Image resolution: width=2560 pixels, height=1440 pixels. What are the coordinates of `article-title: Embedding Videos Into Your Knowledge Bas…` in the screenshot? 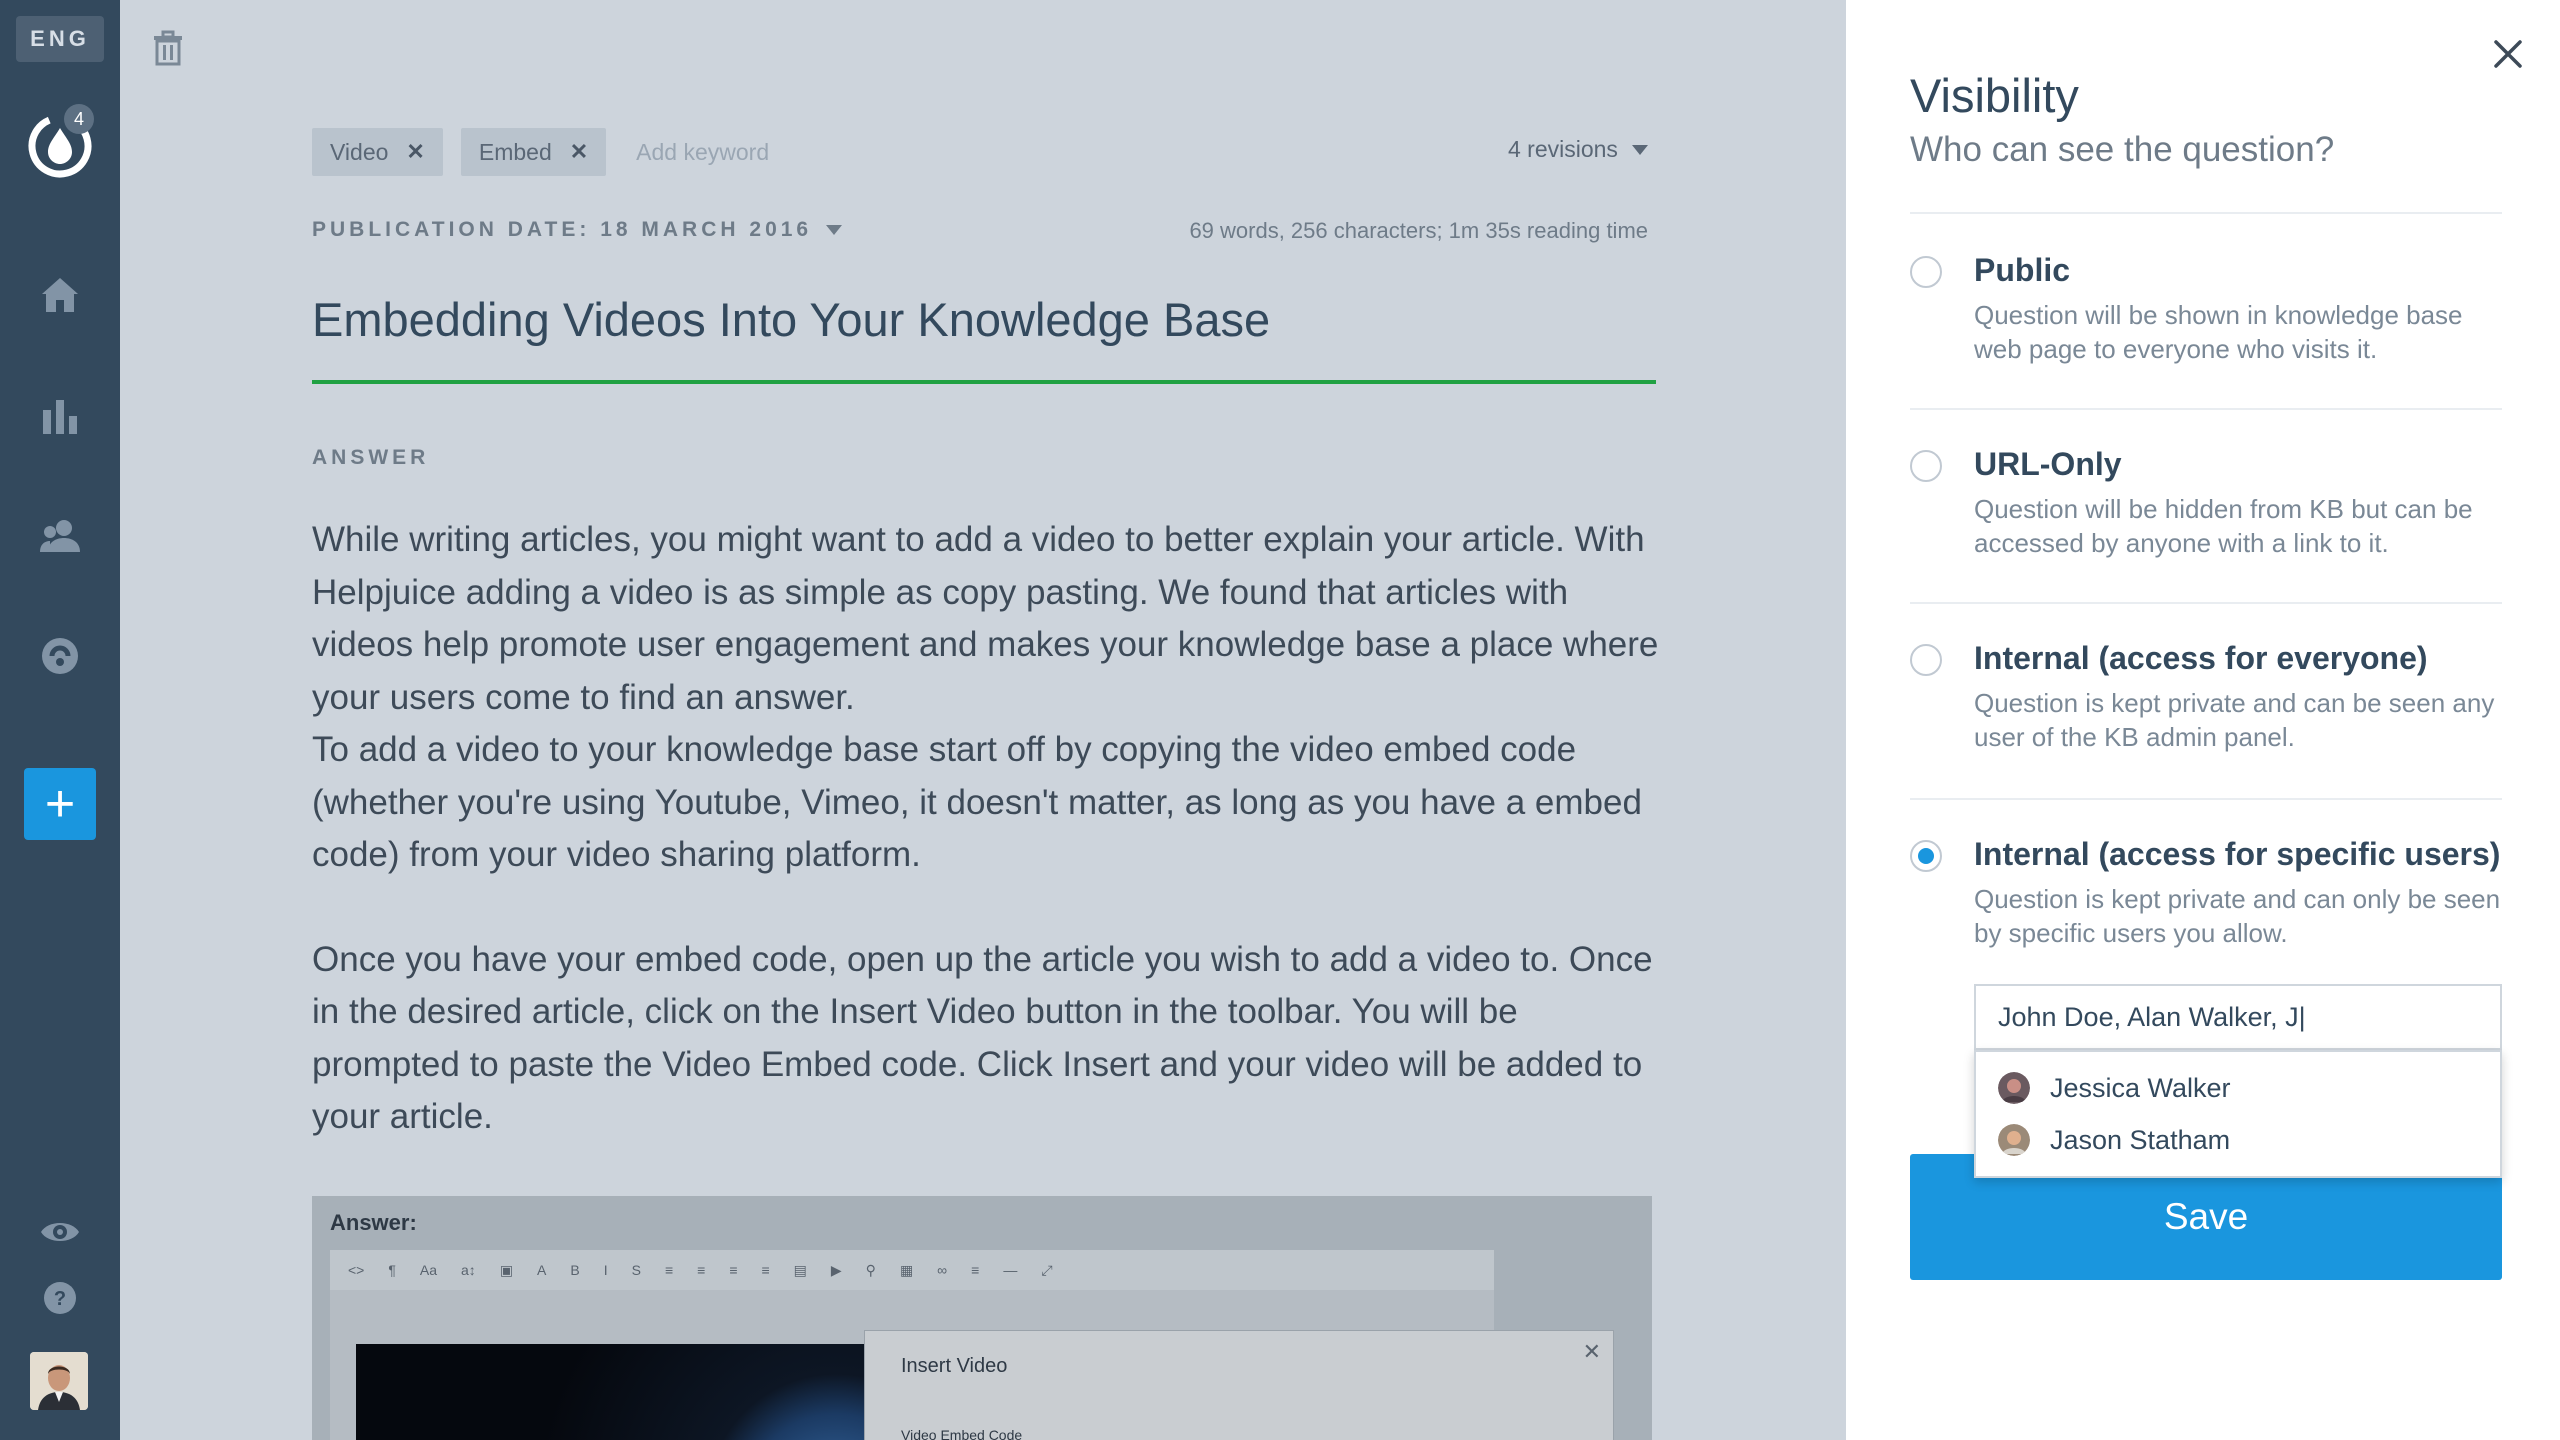 It's located at (791, 319).